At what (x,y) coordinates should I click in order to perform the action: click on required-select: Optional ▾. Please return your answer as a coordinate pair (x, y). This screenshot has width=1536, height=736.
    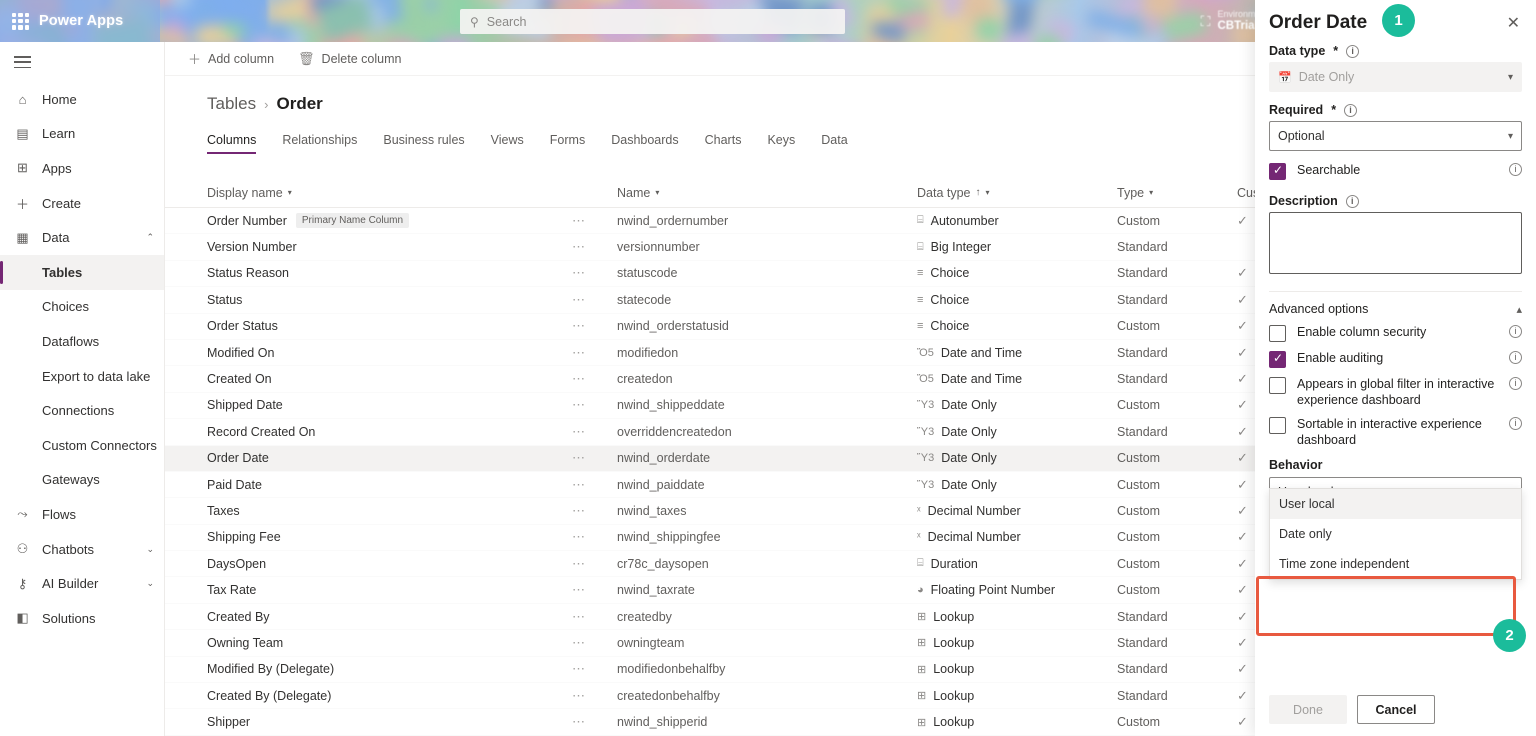
    Looking at the image, I should click on (1395, 136).